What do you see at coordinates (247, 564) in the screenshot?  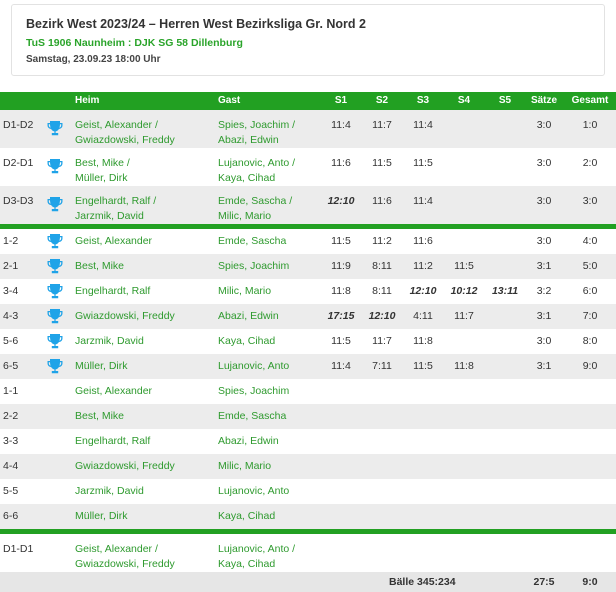 I see `guest-players-link-line2: Kaya, Cihad` at bounding box center [247, 564].